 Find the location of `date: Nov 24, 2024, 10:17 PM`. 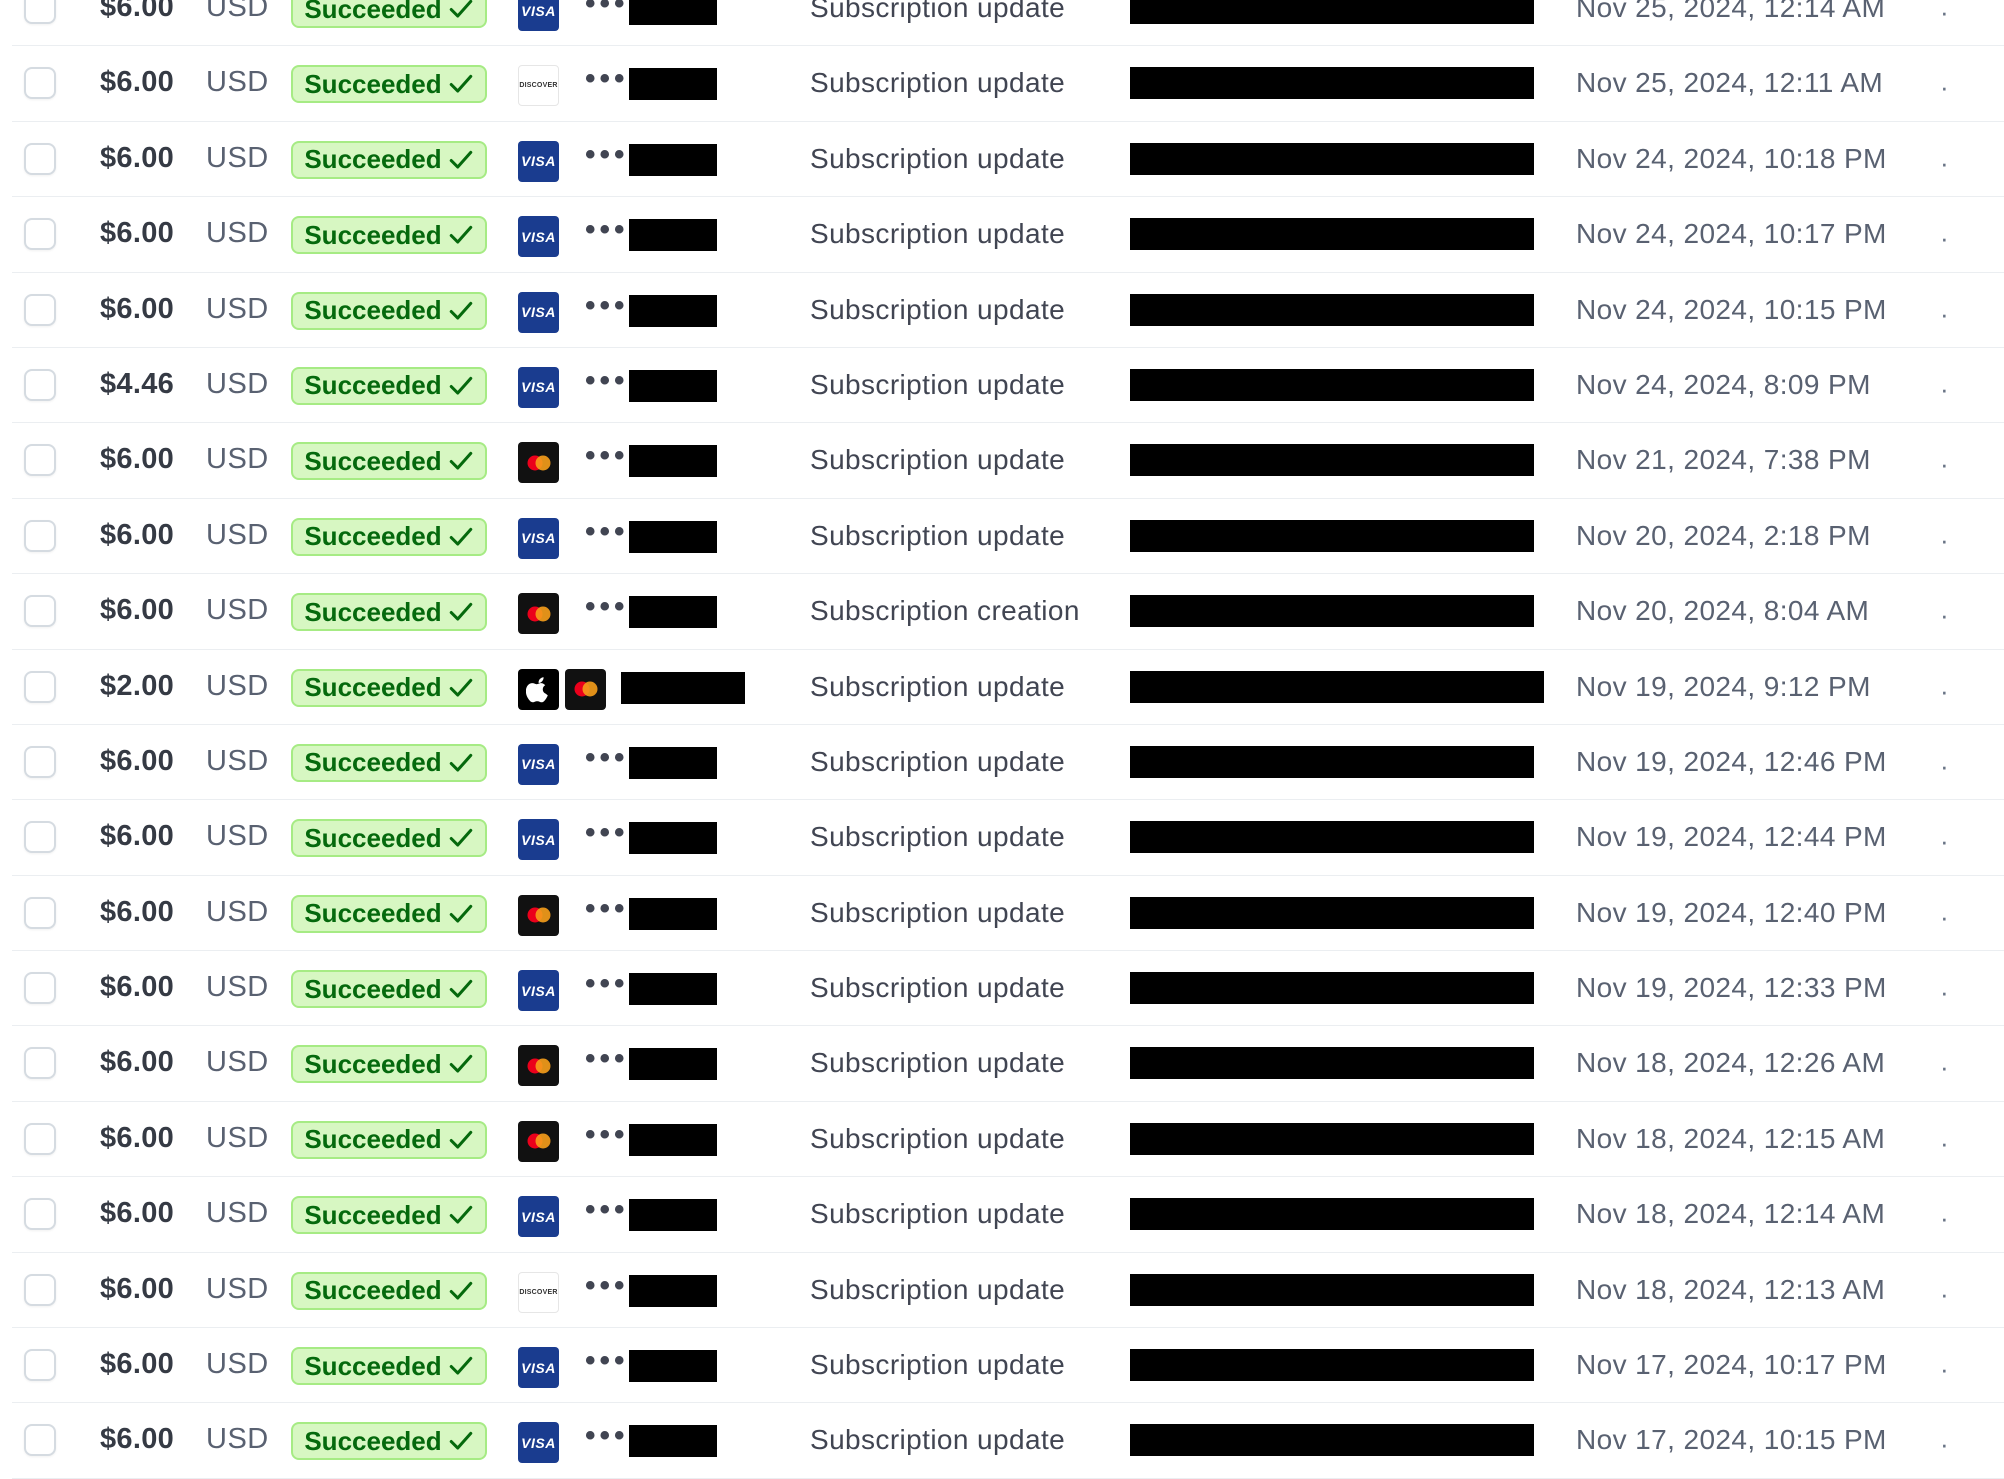

date: Nov 24, 2024, 10:17 PM is located at coordinates (1731, 234).